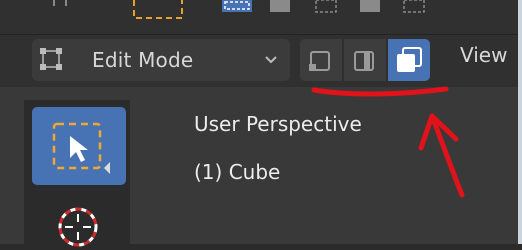 This screenshot has width=522, height=250. Describe the element at coordinates (380, 91) in the screenshot. I see `annotation-underline` at that location.